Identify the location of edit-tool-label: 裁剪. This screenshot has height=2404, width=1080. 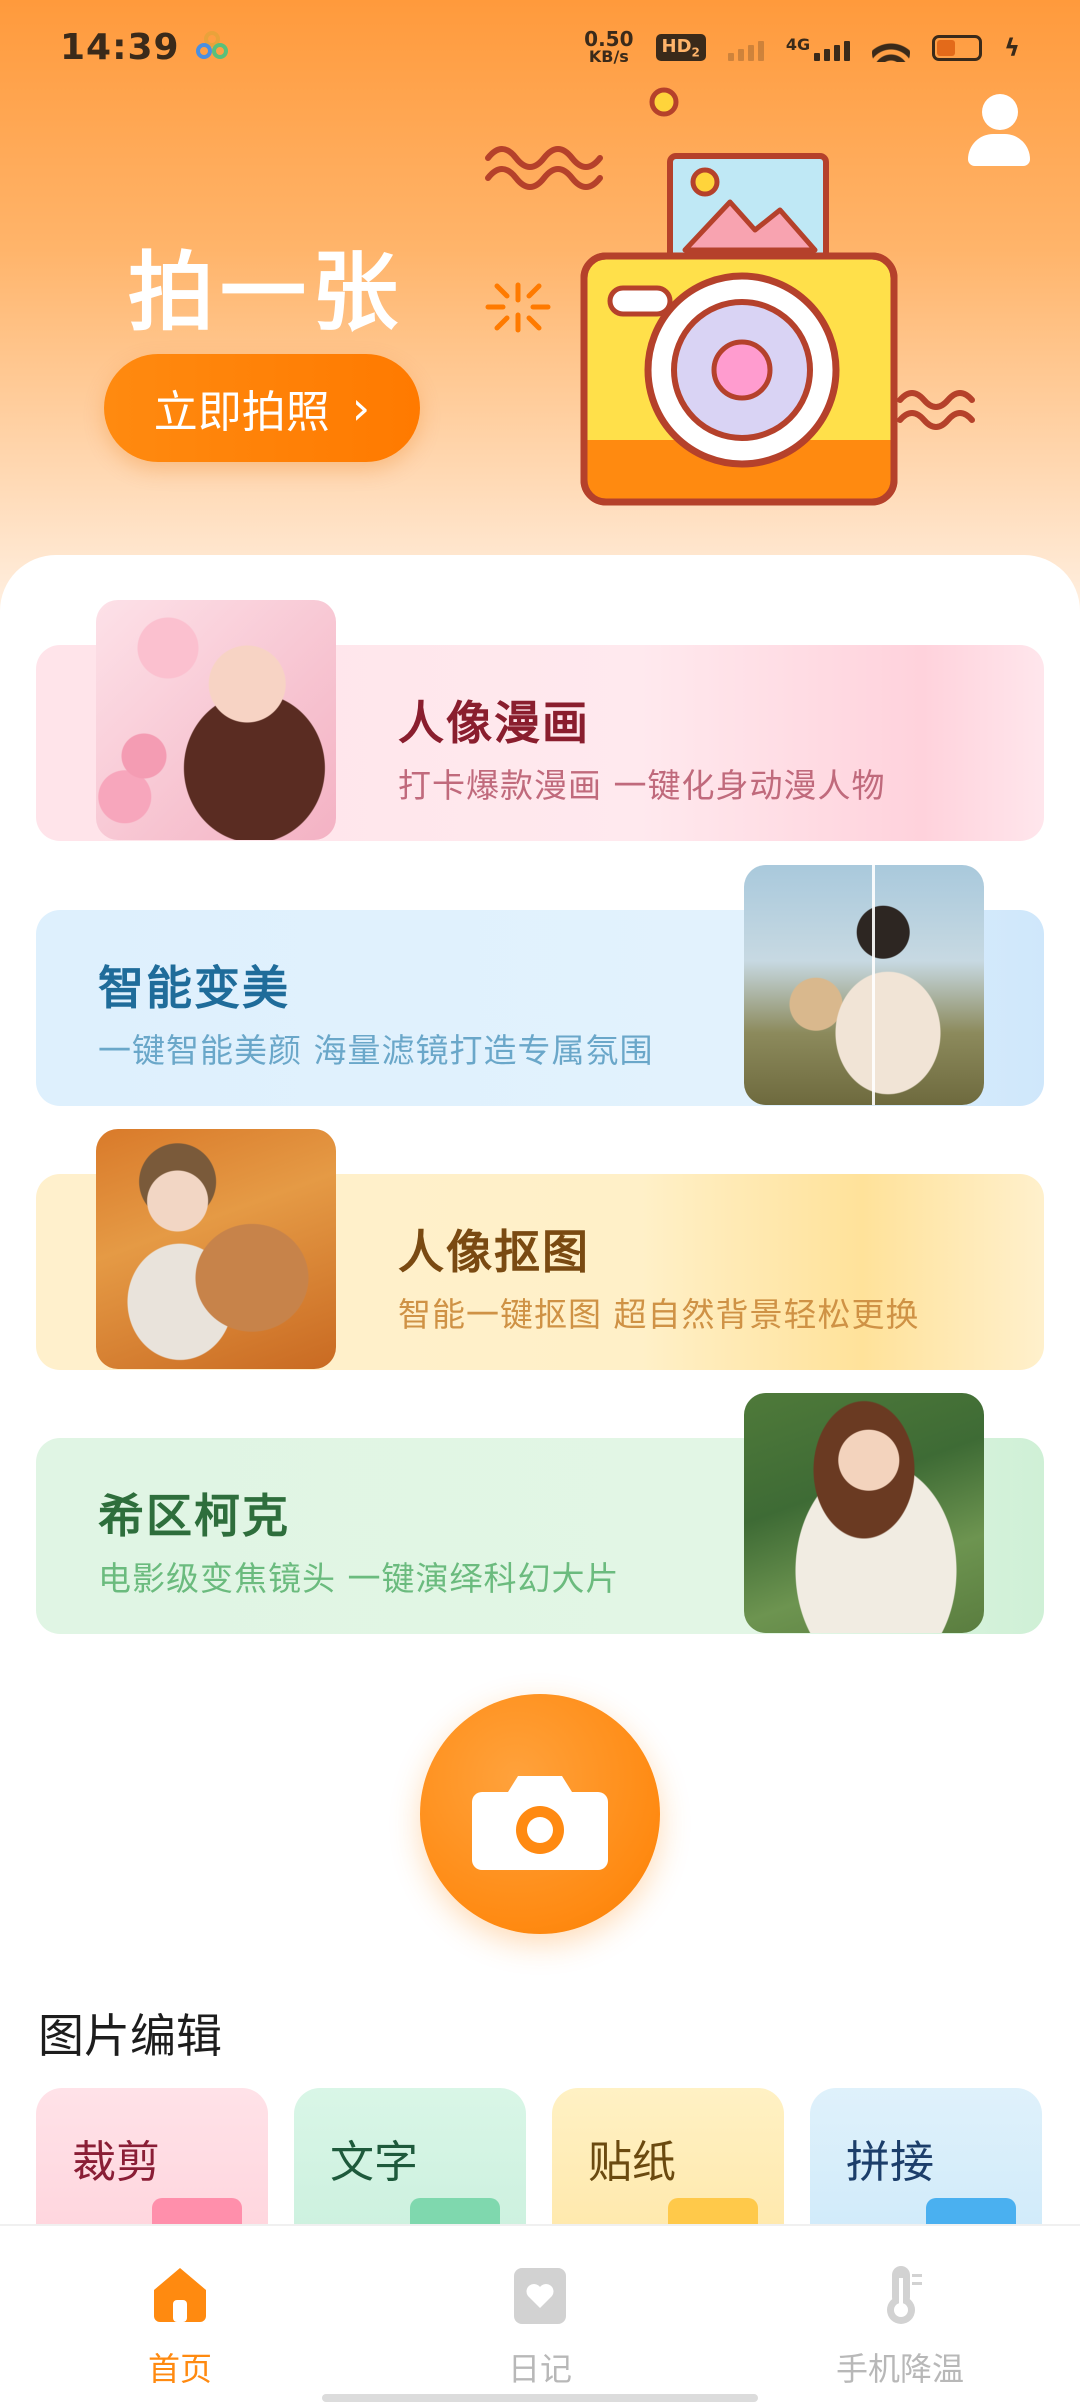
(116, 2162).